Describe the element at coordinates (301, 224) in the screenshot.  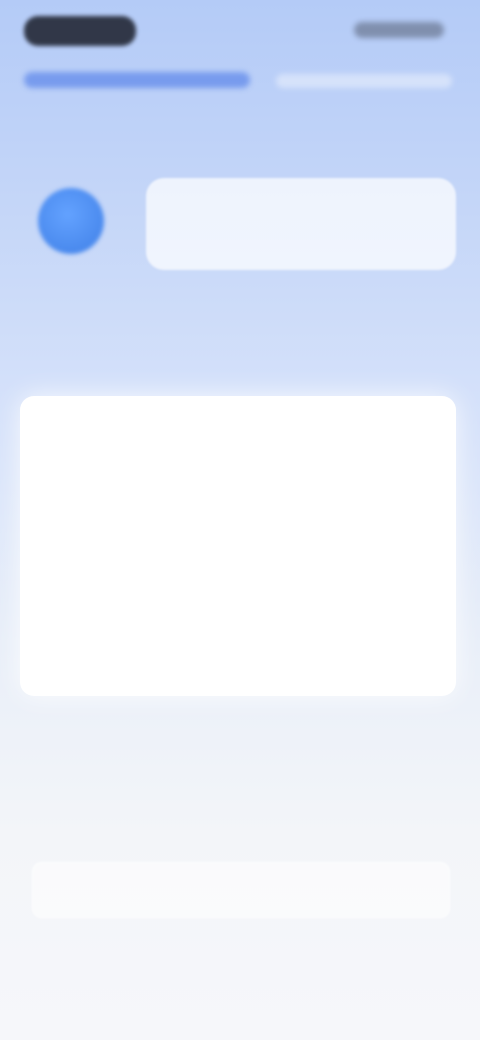
I see `greeting-bubble` at that location.